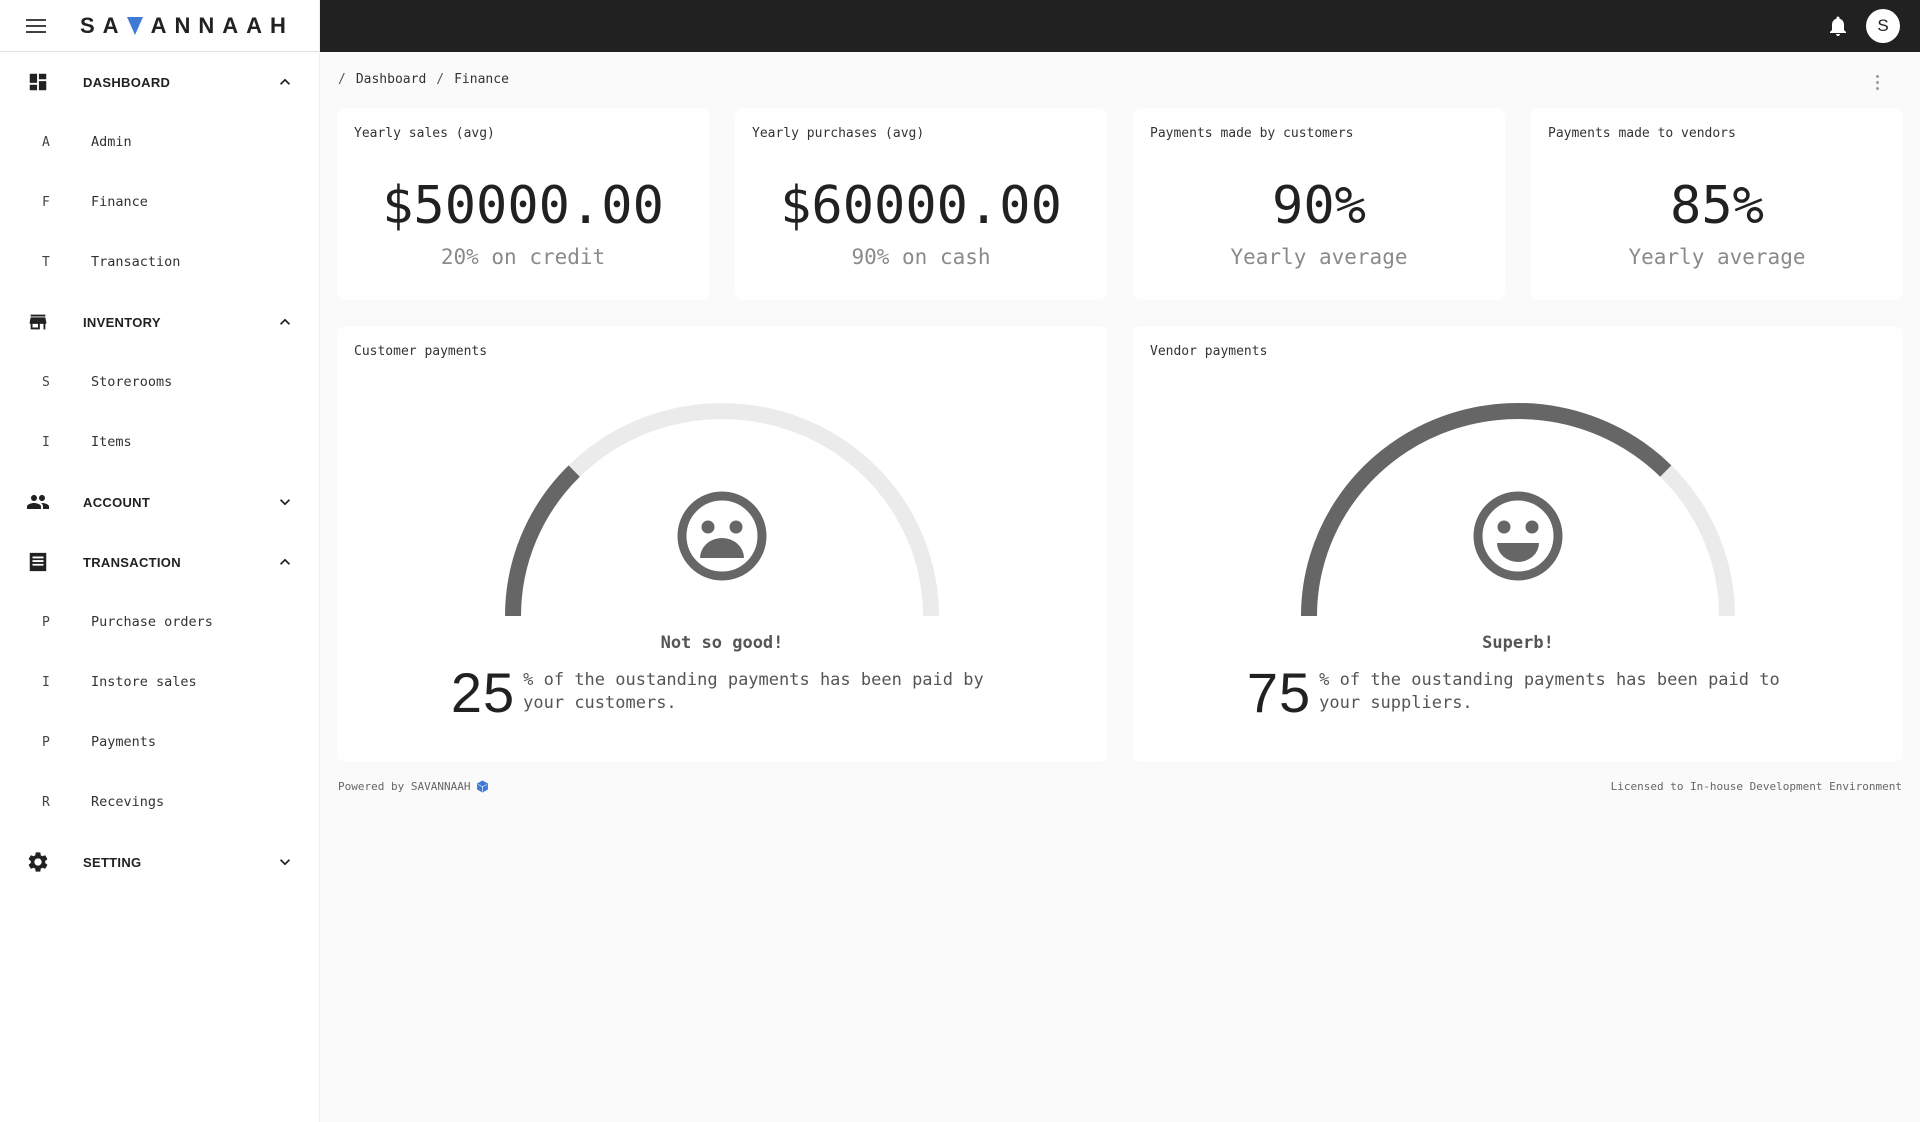 Image resolution: width=1920 pixels, height=1122 pixels. Describe the element at coordinates (1518, 643) in the screenshot. I see `gauge-verdict: Superb!` at that location.